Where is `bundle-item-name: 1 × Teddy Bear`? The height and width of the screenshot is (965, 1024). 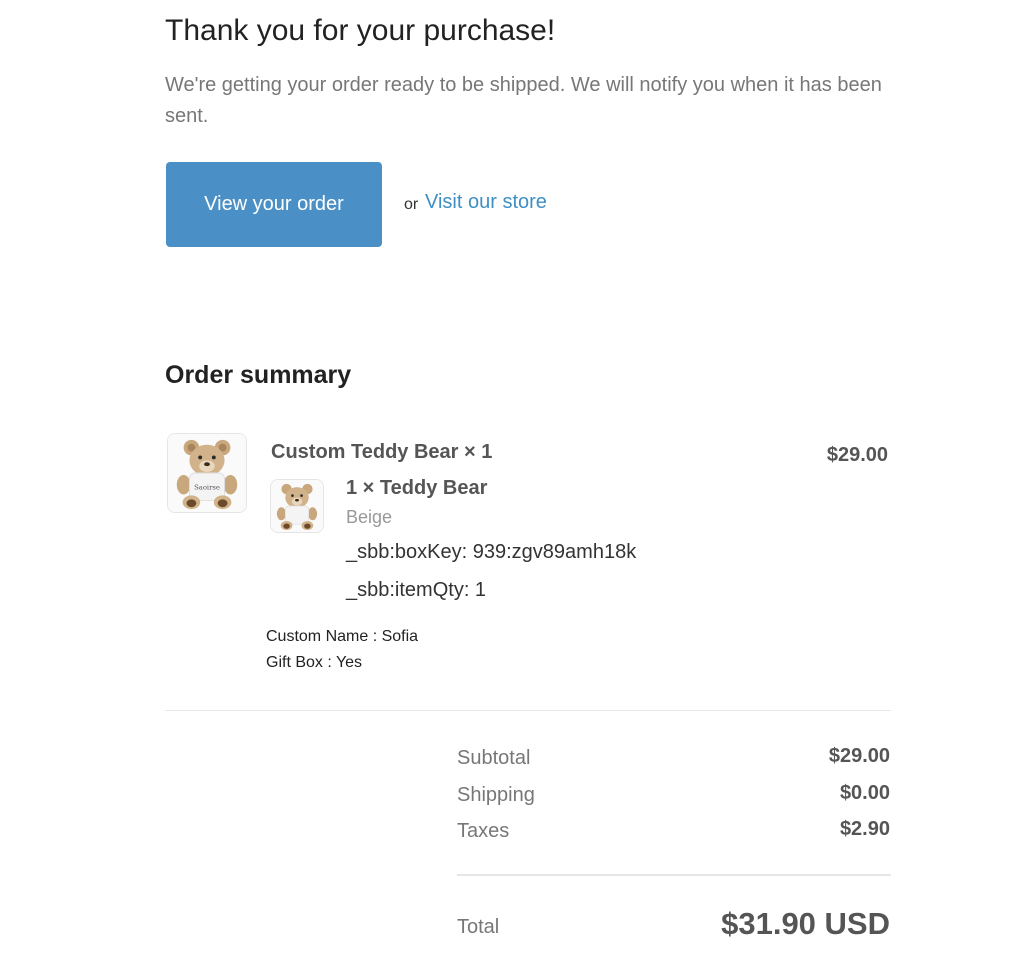 bundle-item-name: 1 × Teddy Bear is located at coordinates (417, 488).